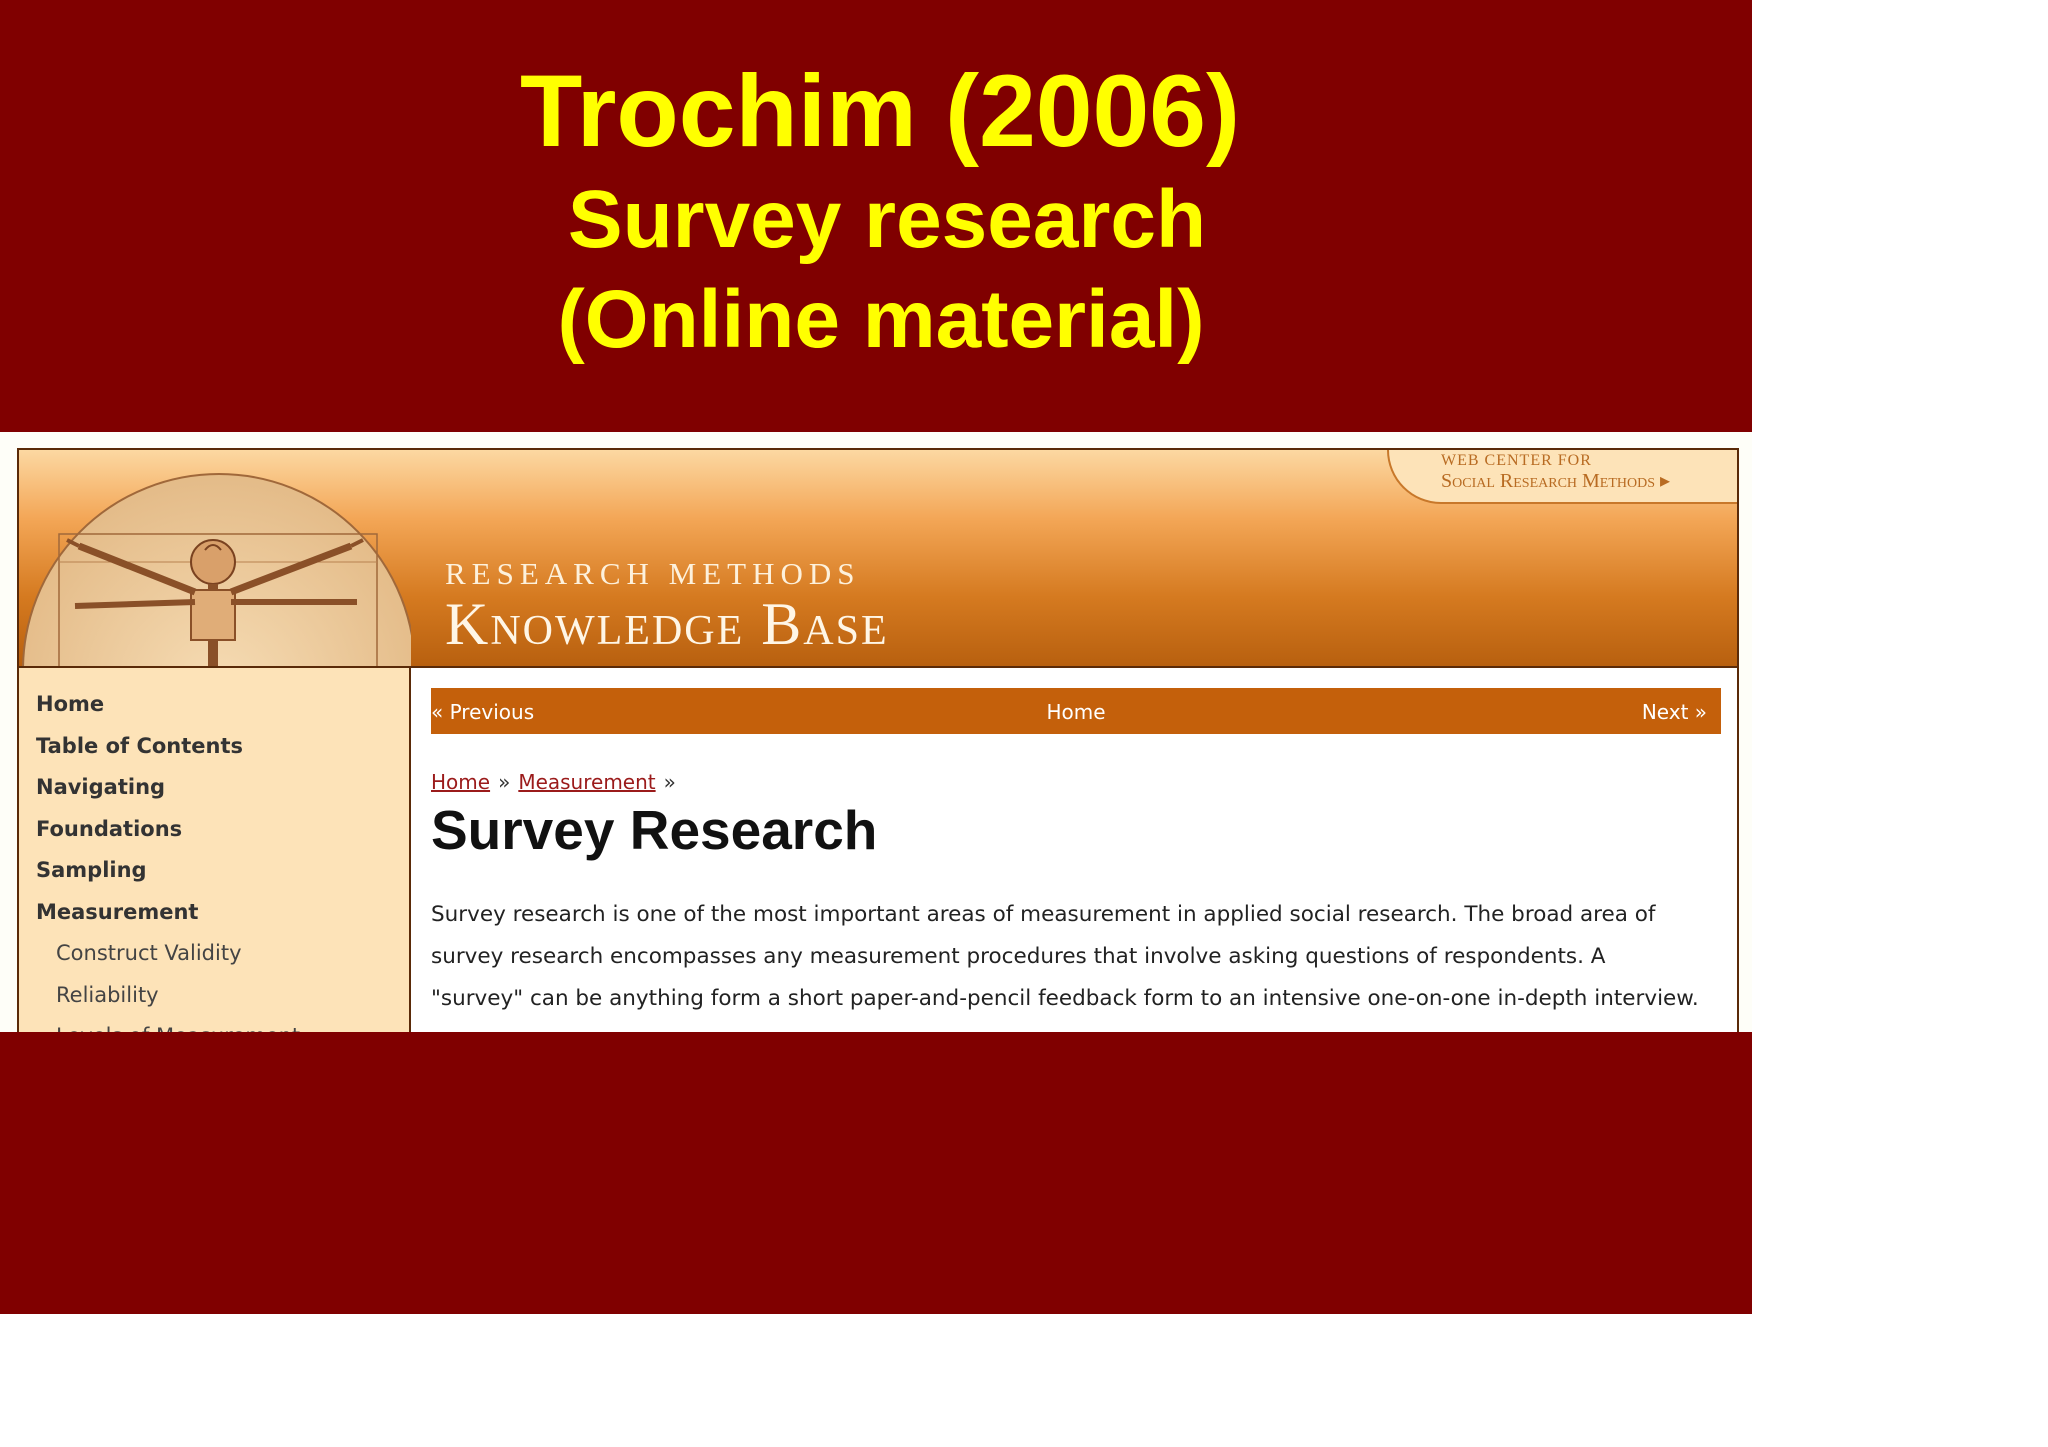 The height and width of the screenshot is (1447, 2048). What do you see at coordinates (586, 782) in the screenshot?
I see `breadcrumb-measurement-link: Measurement` at bounding box center [586, 782].